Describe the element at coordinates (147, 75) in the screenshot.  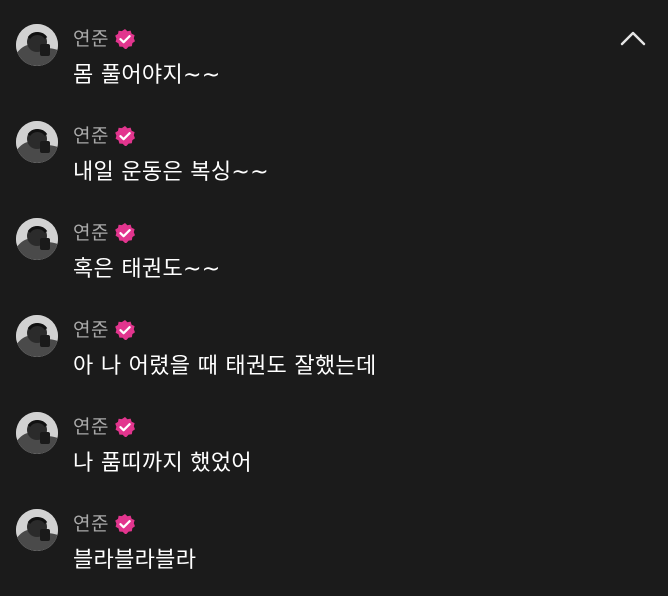
I see `message-text: 몸 풀어야지~~` at that location.